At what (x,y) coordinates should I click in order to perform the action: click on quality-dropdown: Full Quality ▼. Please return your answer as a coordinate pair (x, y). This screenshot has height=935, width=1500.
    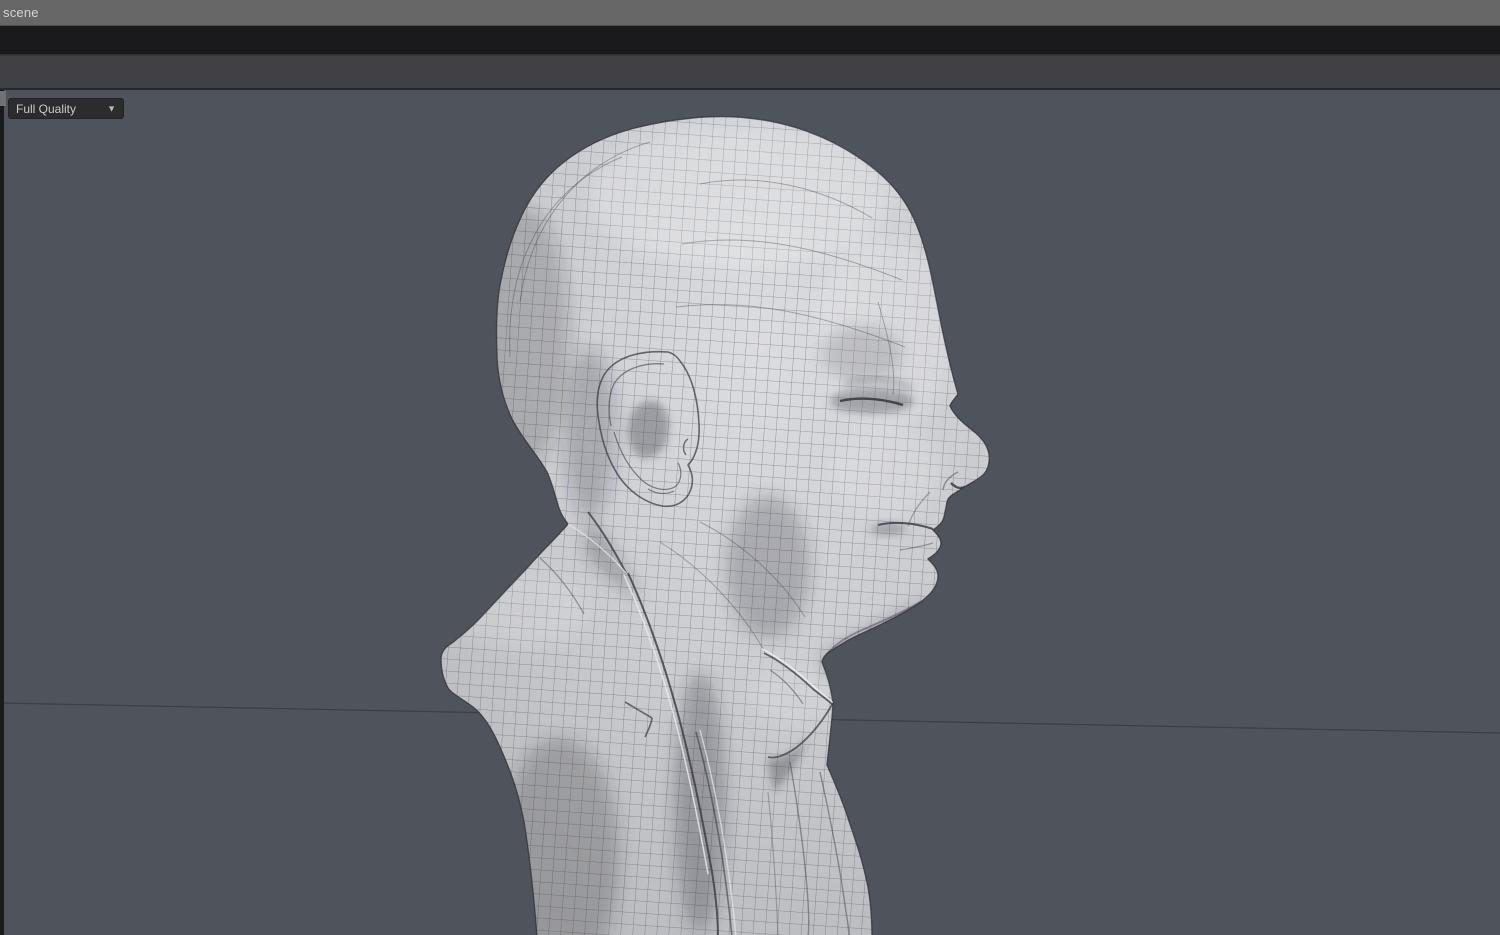
    Looking at the image, I should click on (66, 108).